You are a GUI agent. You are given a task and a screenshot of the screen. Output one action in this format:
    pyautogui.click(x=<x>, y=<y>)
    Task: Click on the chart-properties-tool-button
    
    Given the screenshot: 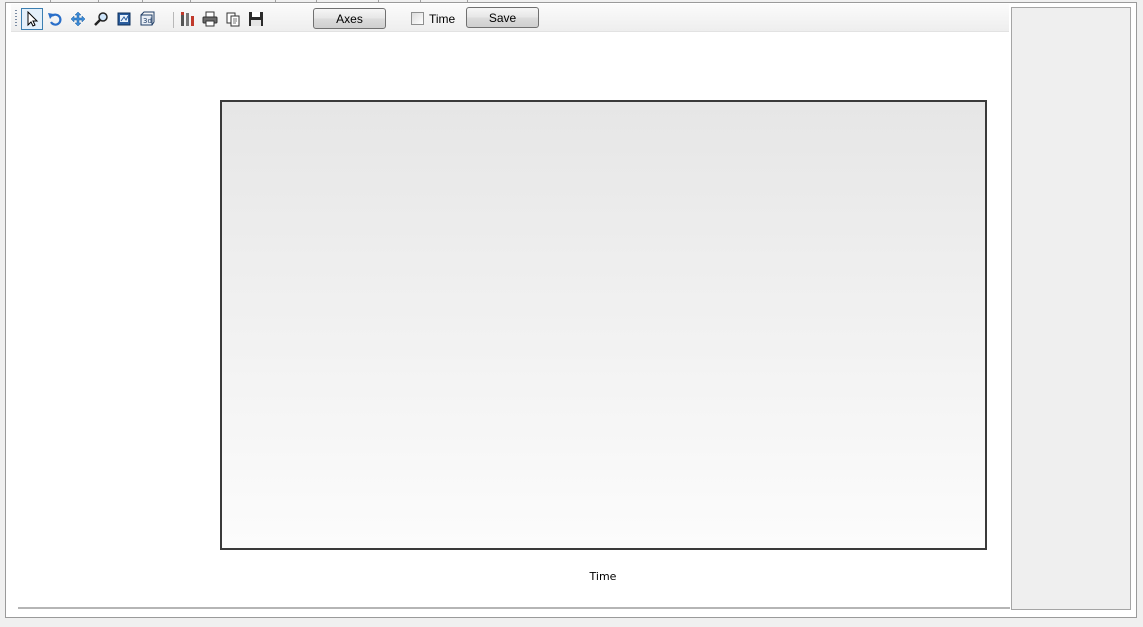 What is the action you would take?
    pyautogui.click(x=187, y=19)
    